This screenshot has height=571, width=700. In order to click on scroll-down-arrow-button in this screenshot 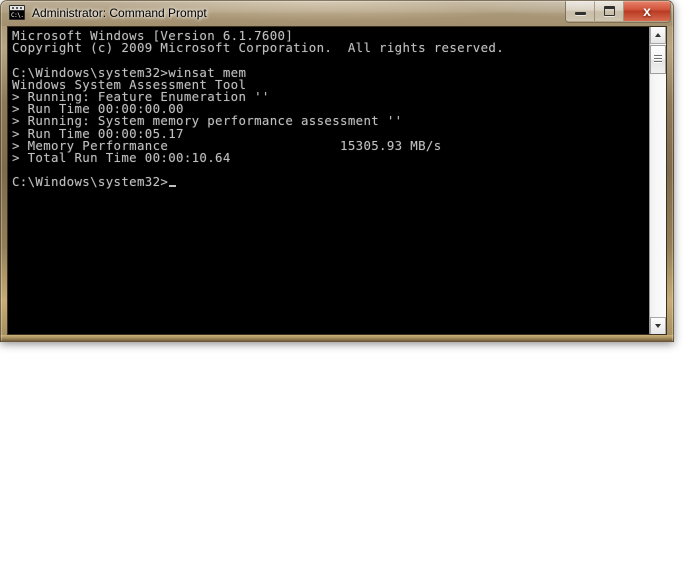, I will do `click(658, 325)`.